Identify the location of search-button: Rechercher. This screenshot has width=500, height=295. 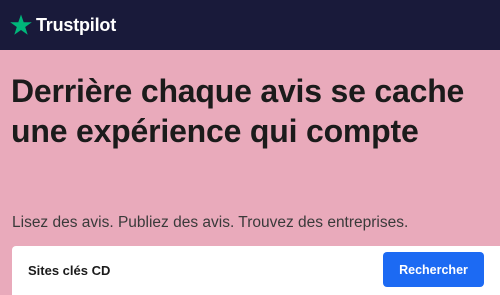
(433, 269).